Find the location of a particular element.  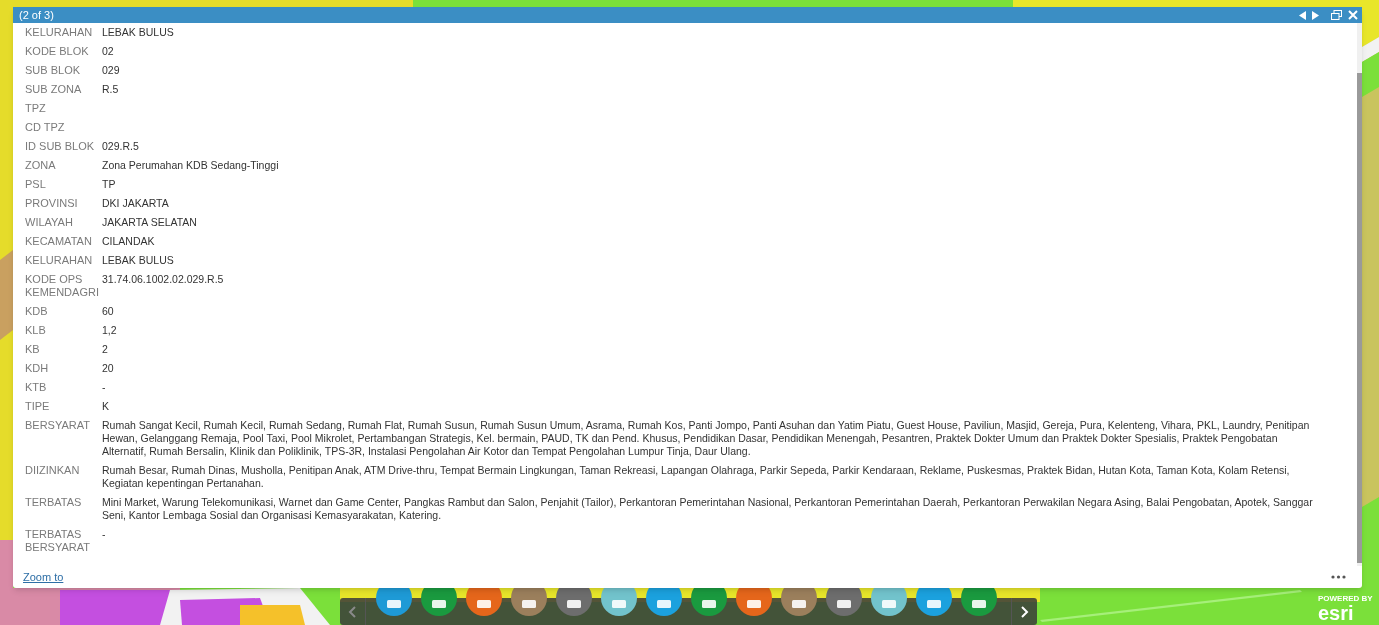

field-label: KODE BLOK is located at coordinates (57, 51).